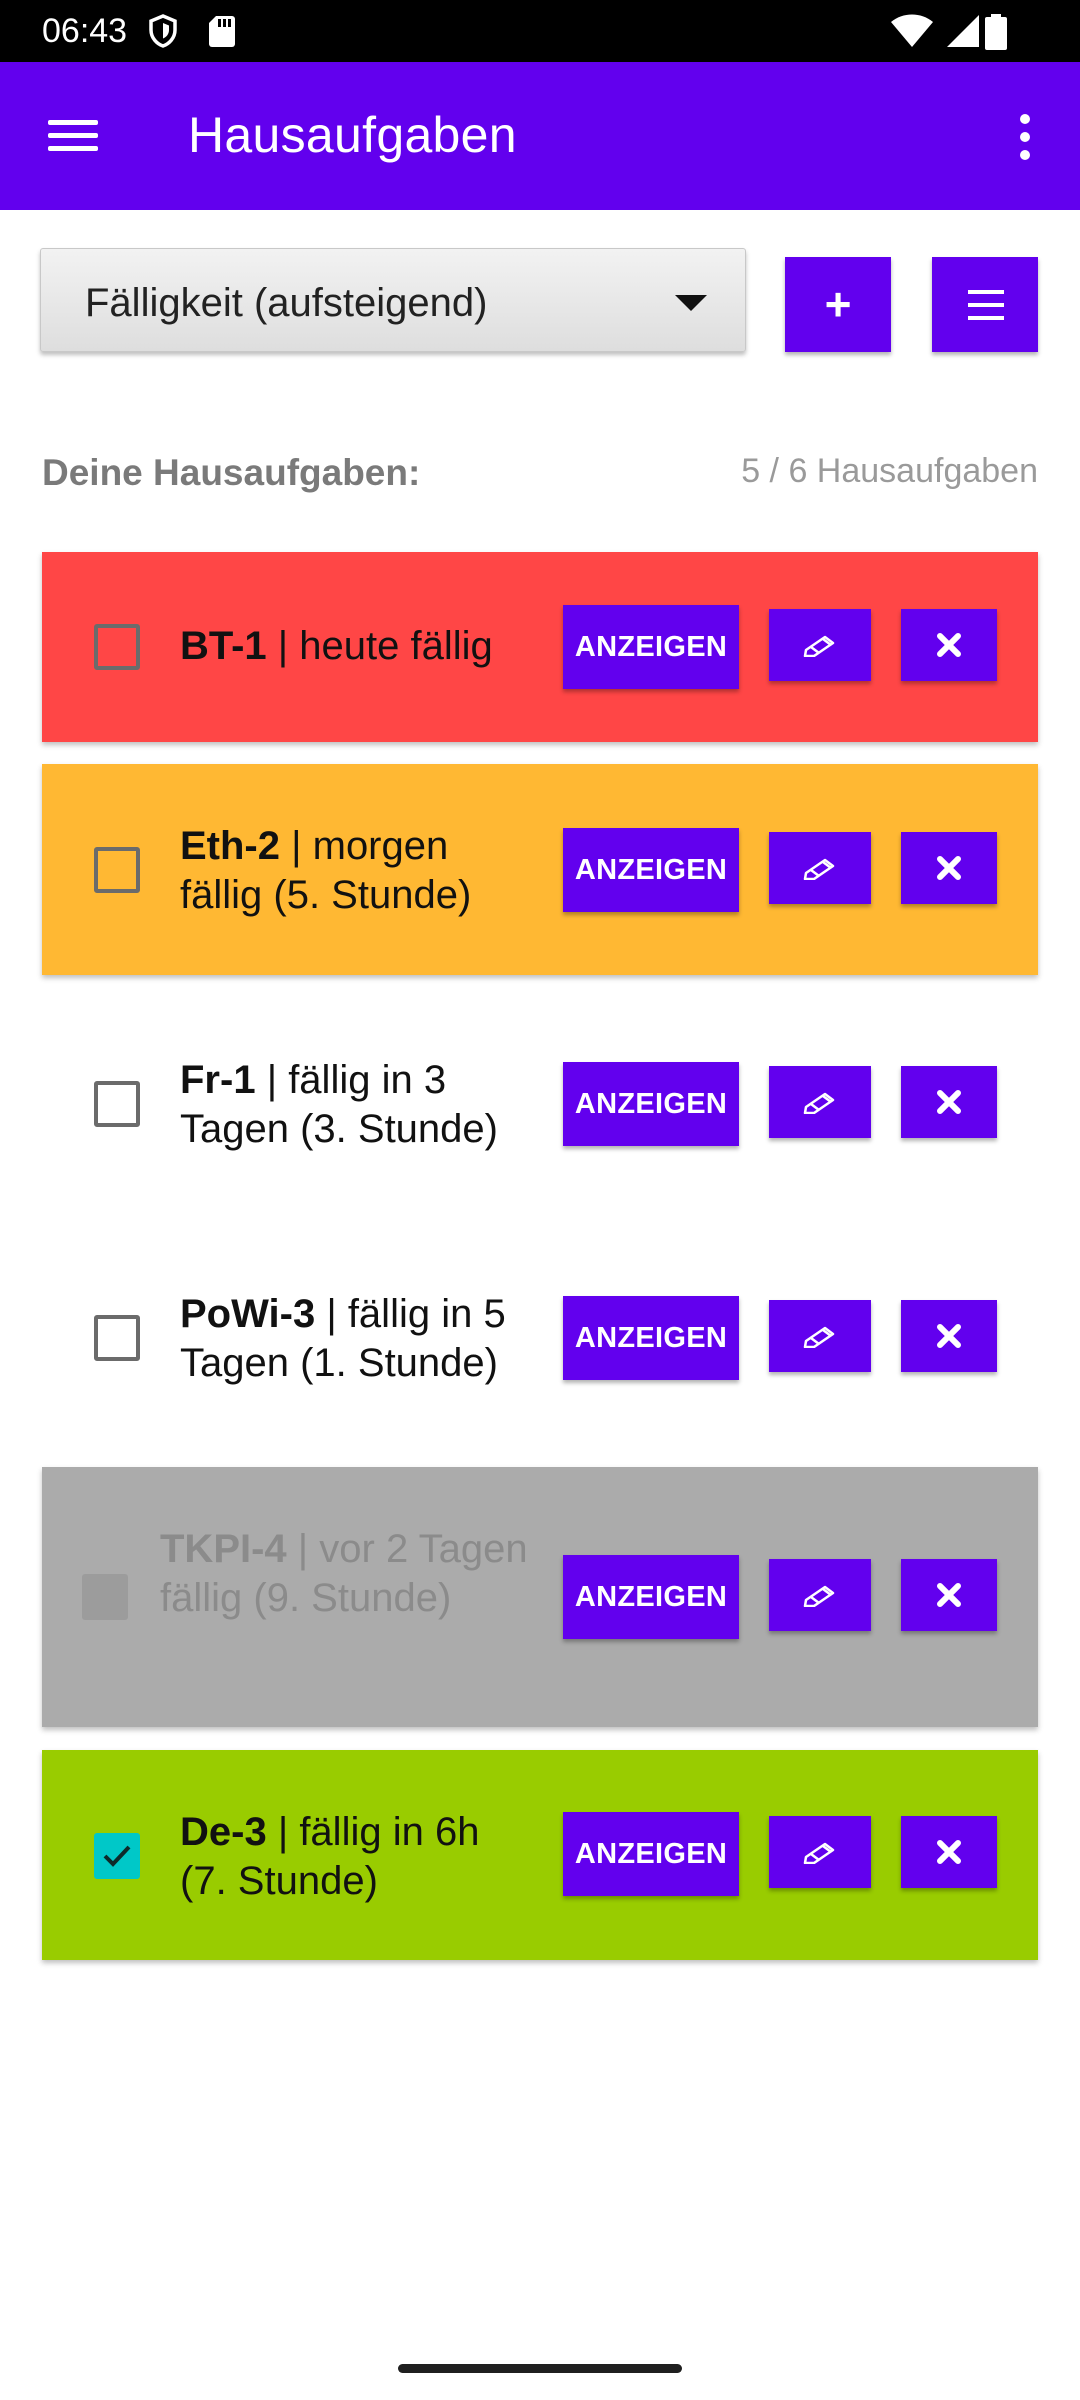 Image resolution: width=1080 pixels, height=2400 pixels. I want to click on homework-text: De-3 | fällig in 6h (7. Stunde), so click(355, 1857).